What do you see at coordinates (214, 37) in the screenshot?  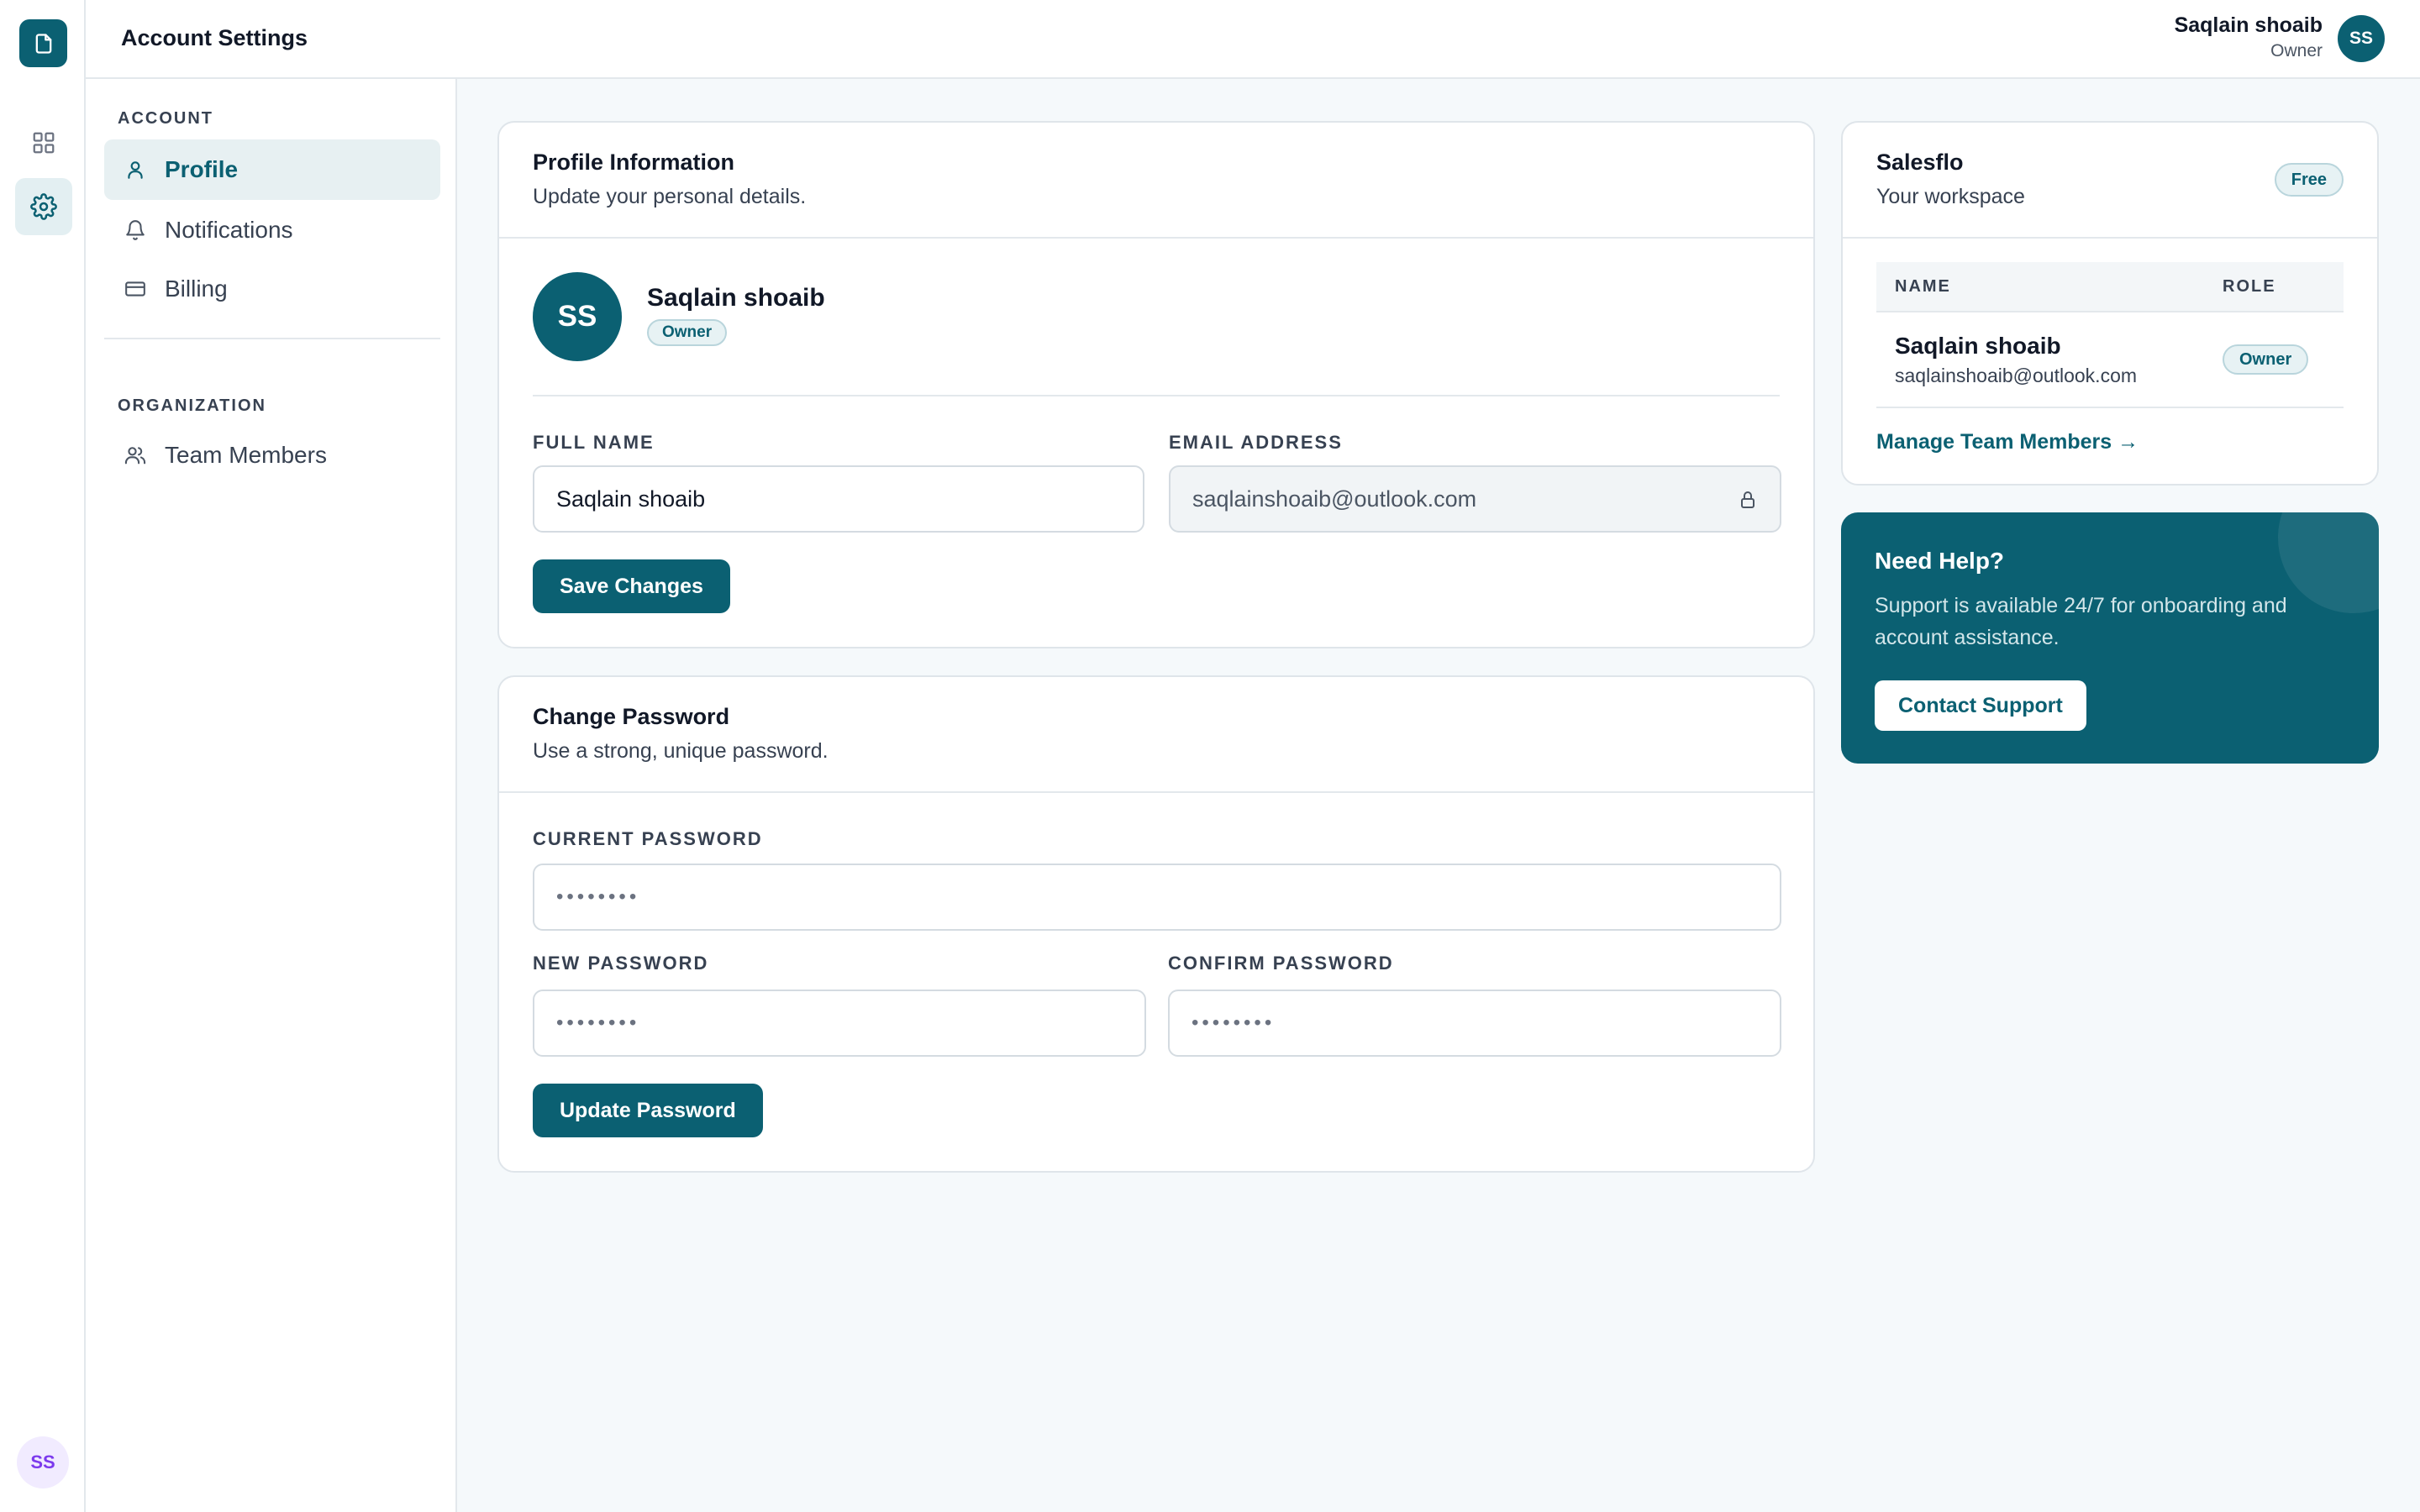 I see `page-title: Account Settings` at bounding box center [214, 37].